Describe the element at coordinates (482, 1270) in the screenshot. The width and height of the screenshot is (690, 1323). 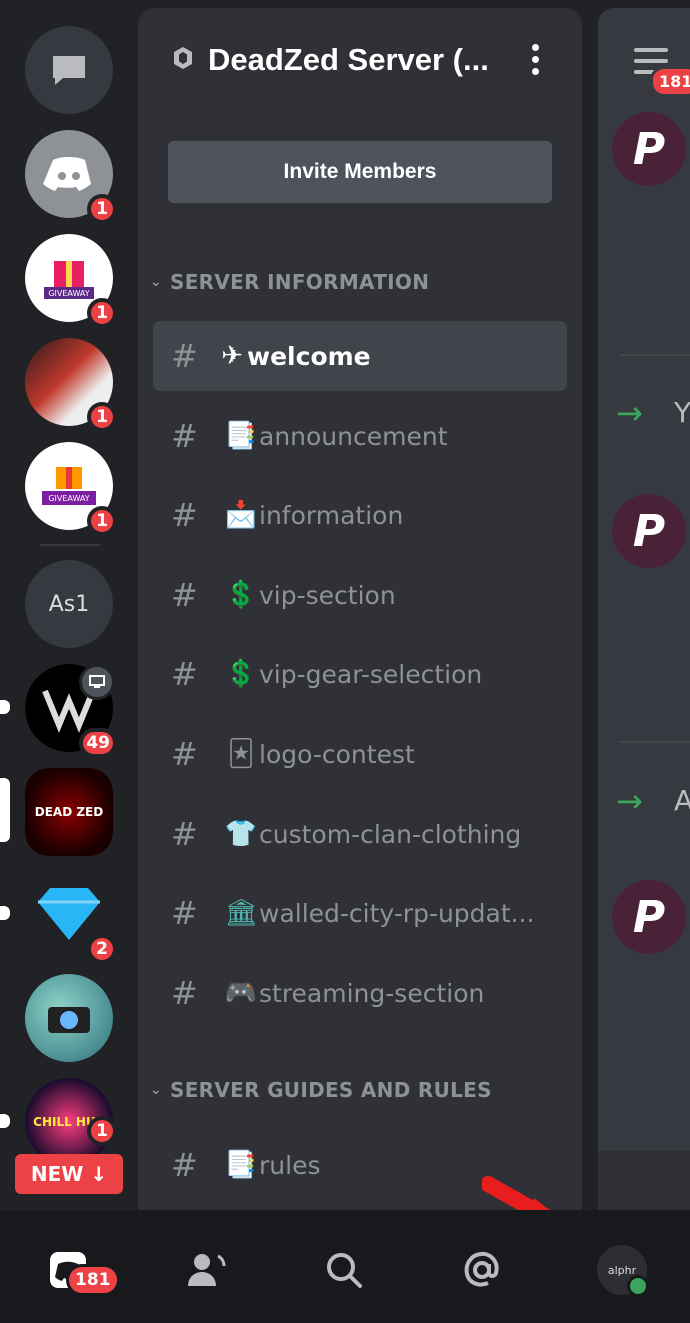
I see `tab-mentions` at that location.